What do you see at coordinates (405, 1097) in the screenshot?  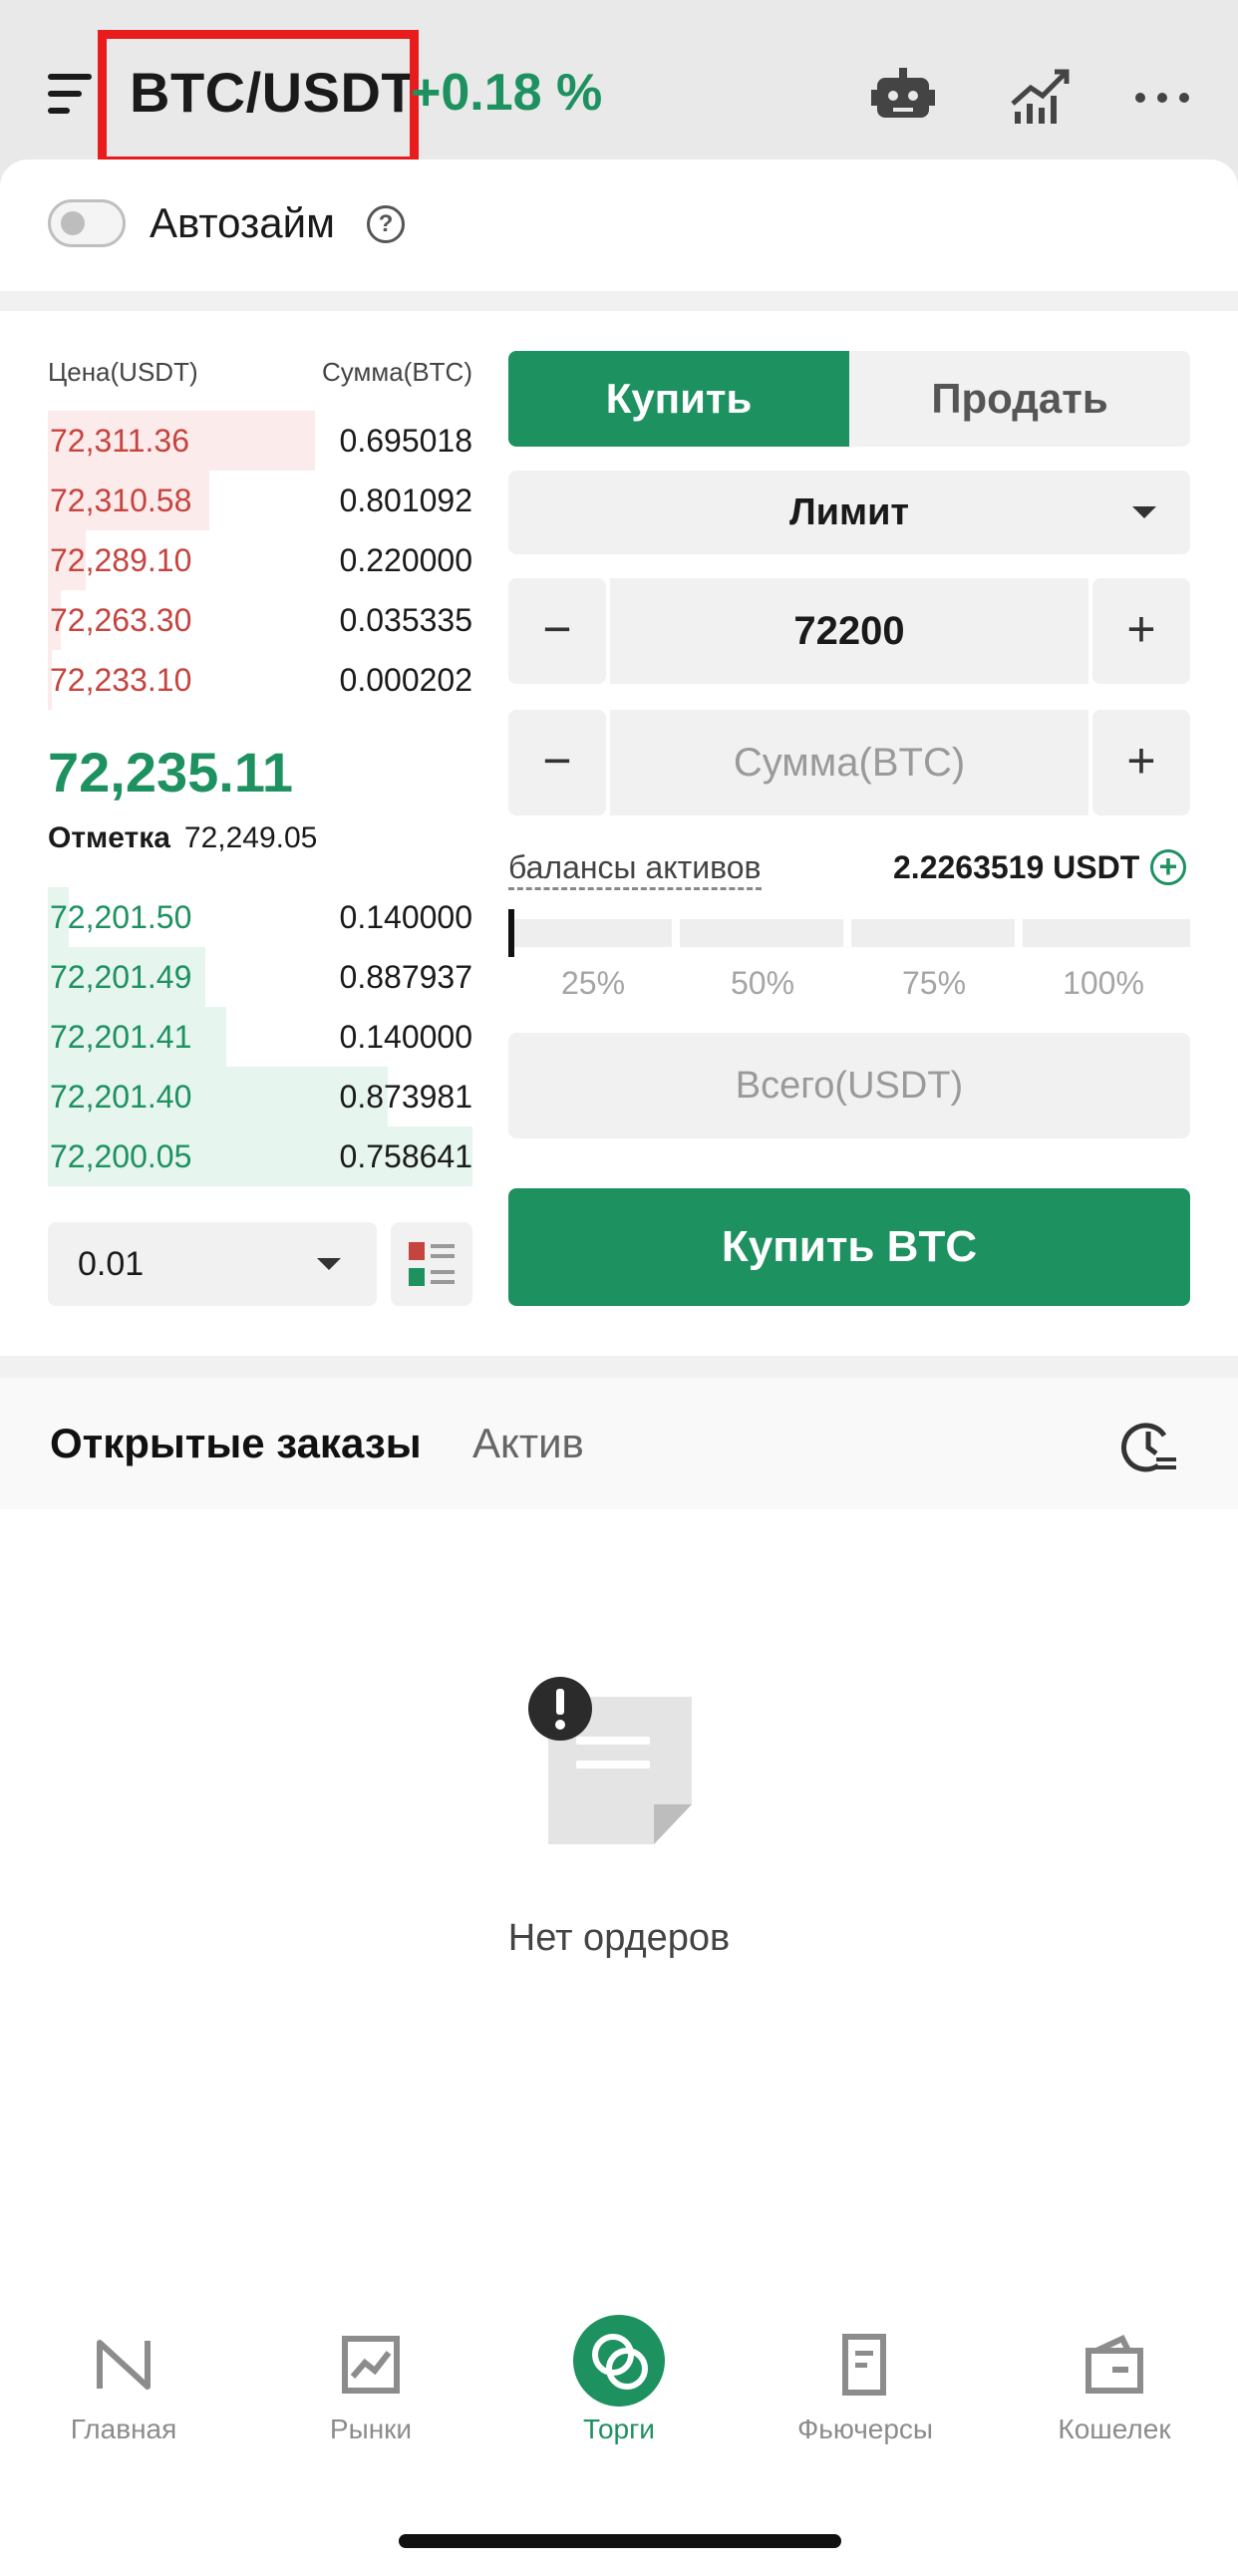 I see `bid-amount: 0.873981` at bounding box center [405, 1097].